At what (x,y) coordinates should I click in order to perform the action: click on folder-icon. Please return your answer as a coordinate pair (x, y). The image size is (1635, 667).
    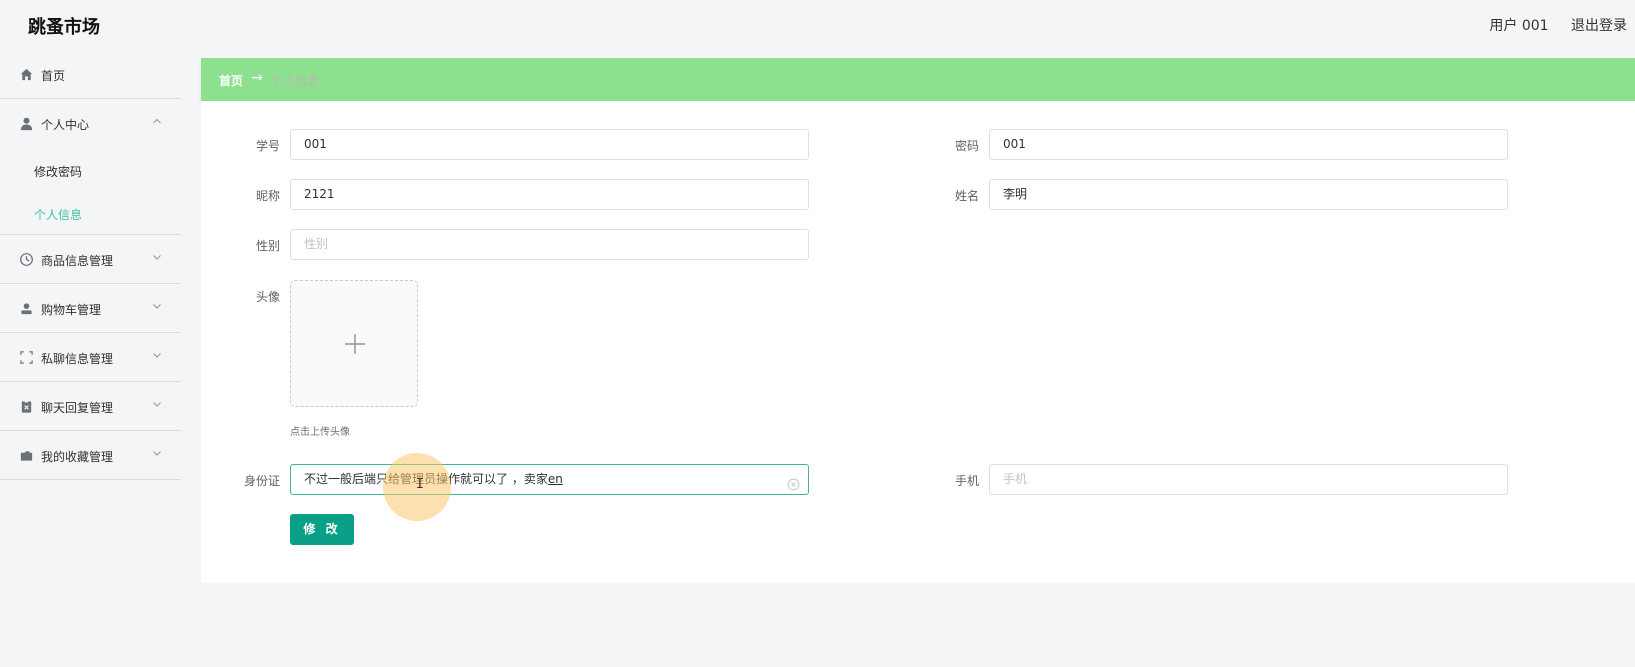
    Looking at the image, I should click on (26, 455).